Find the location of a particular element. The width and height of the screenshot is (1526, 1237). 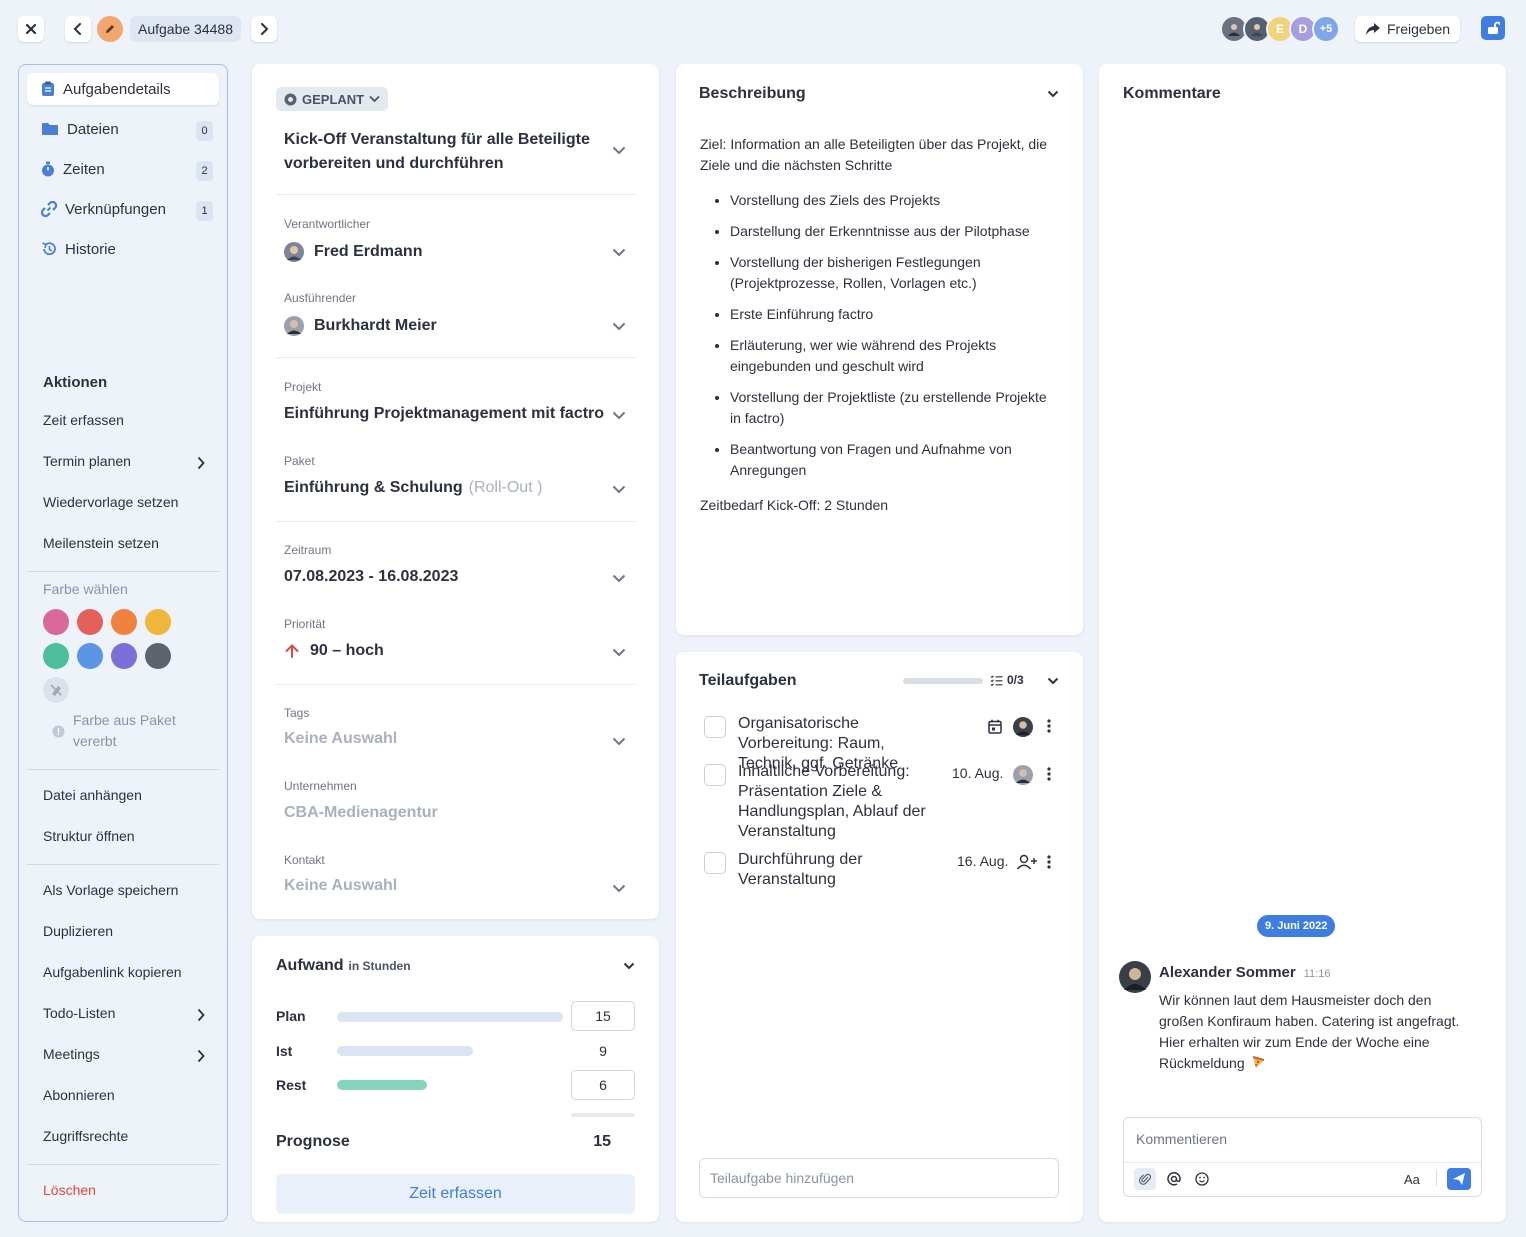

status-dropdown: GEPLANT is located at coordinates (332, 99).